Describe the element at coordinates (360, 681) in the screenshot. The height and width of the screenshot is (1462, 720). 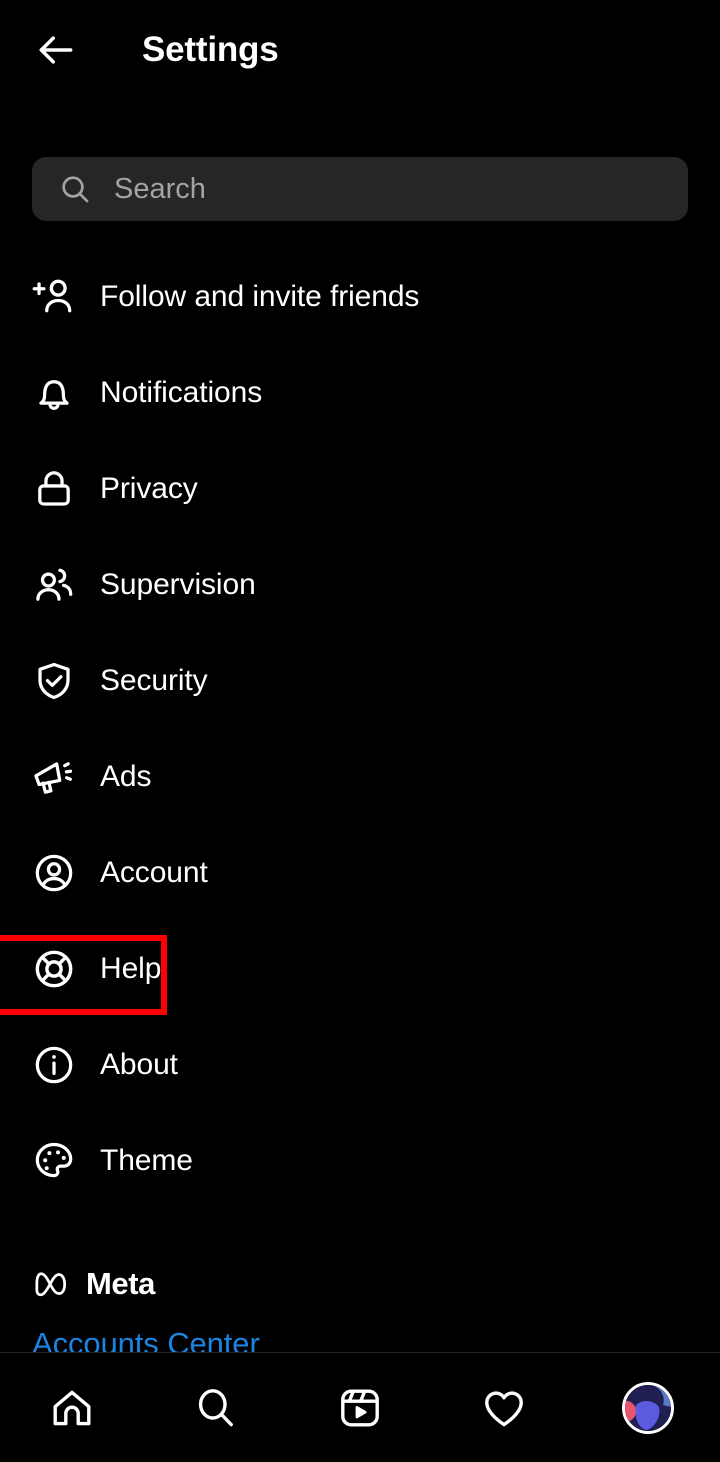
I see `menu-item-security: Security` at that location.